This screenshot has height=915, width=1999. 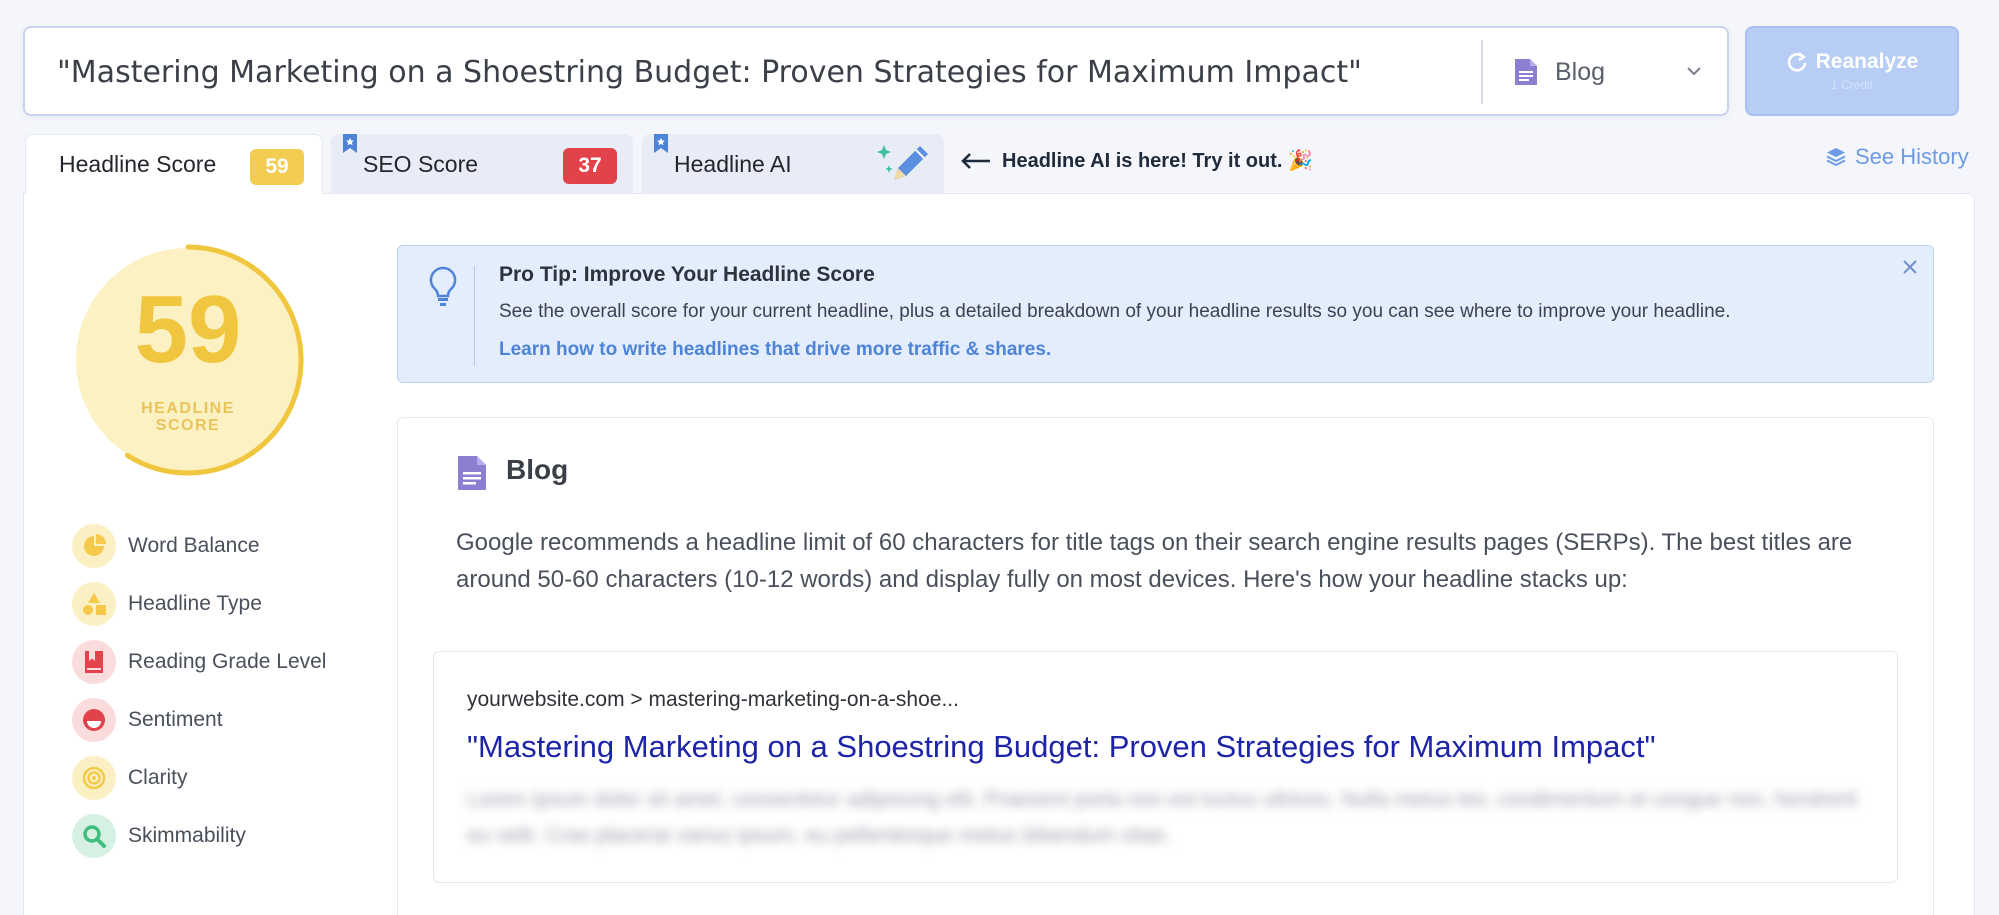 What do you see at coordinates (687, 274) in the screenshot?
I see `pro-tip-title: Pro Tip: Improve Your Headline Score` at bounding box center [687, 274].